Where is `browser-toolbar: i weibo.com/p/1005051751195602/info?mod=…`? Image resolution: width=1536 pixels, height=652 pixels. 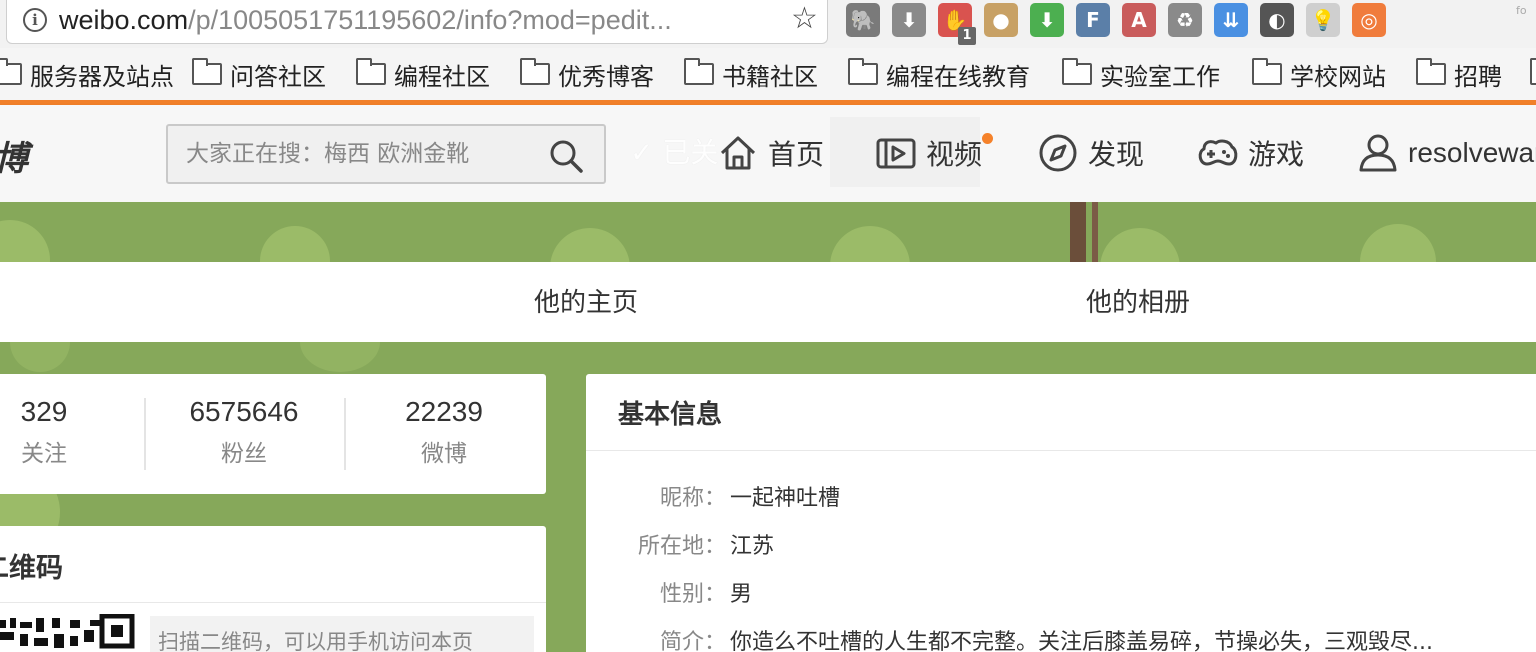
browser-toolbar: i weibo.com/p/1005051751195602/info?mod=… is located at coordinates (768, 24).